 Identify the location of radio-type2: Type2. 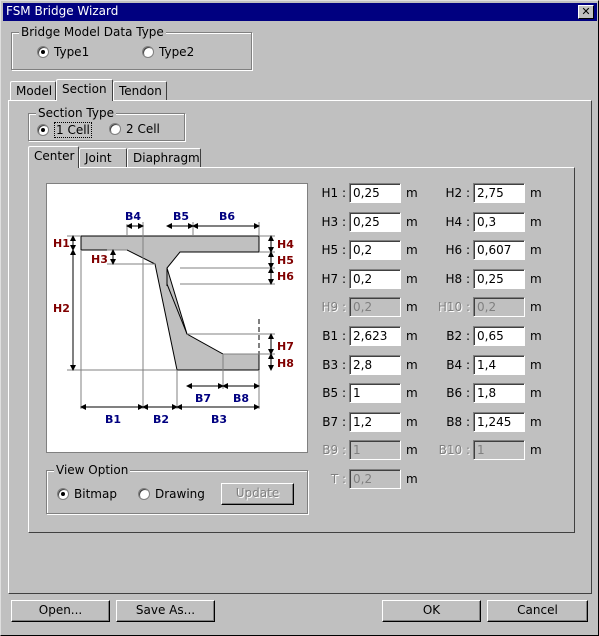
(168, 52).